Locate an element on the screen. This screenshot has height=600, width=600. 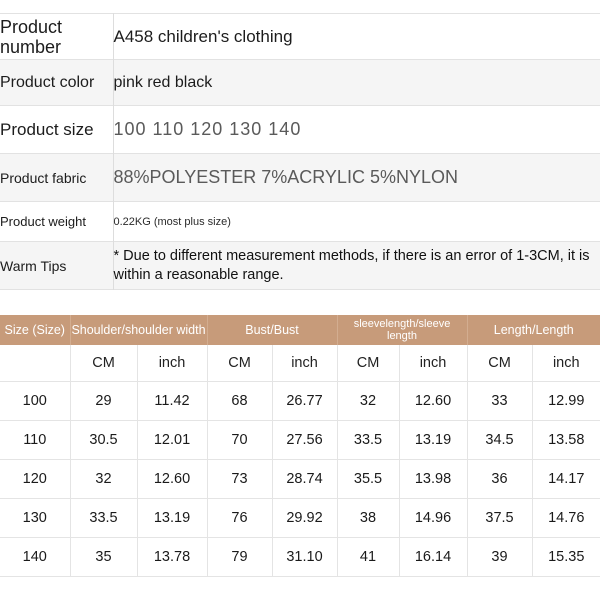
spec-value-product-color: pink red black is located at coordinates (163, 82).